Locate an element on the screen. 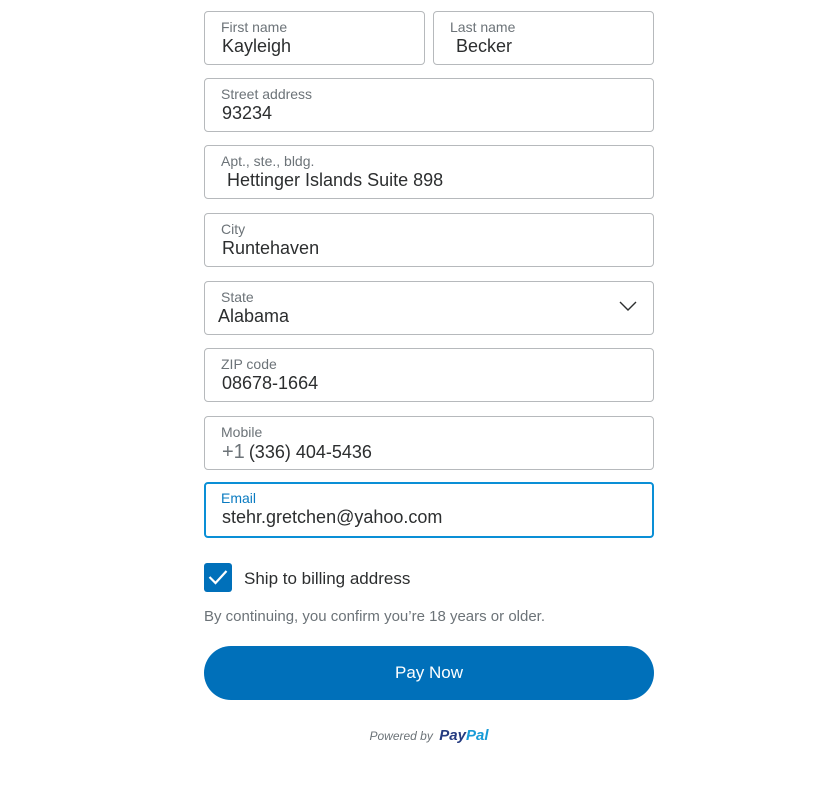 This screenshot has width=840, height=792. city-field: City Runtehaven is located at coordinates (429, 240).